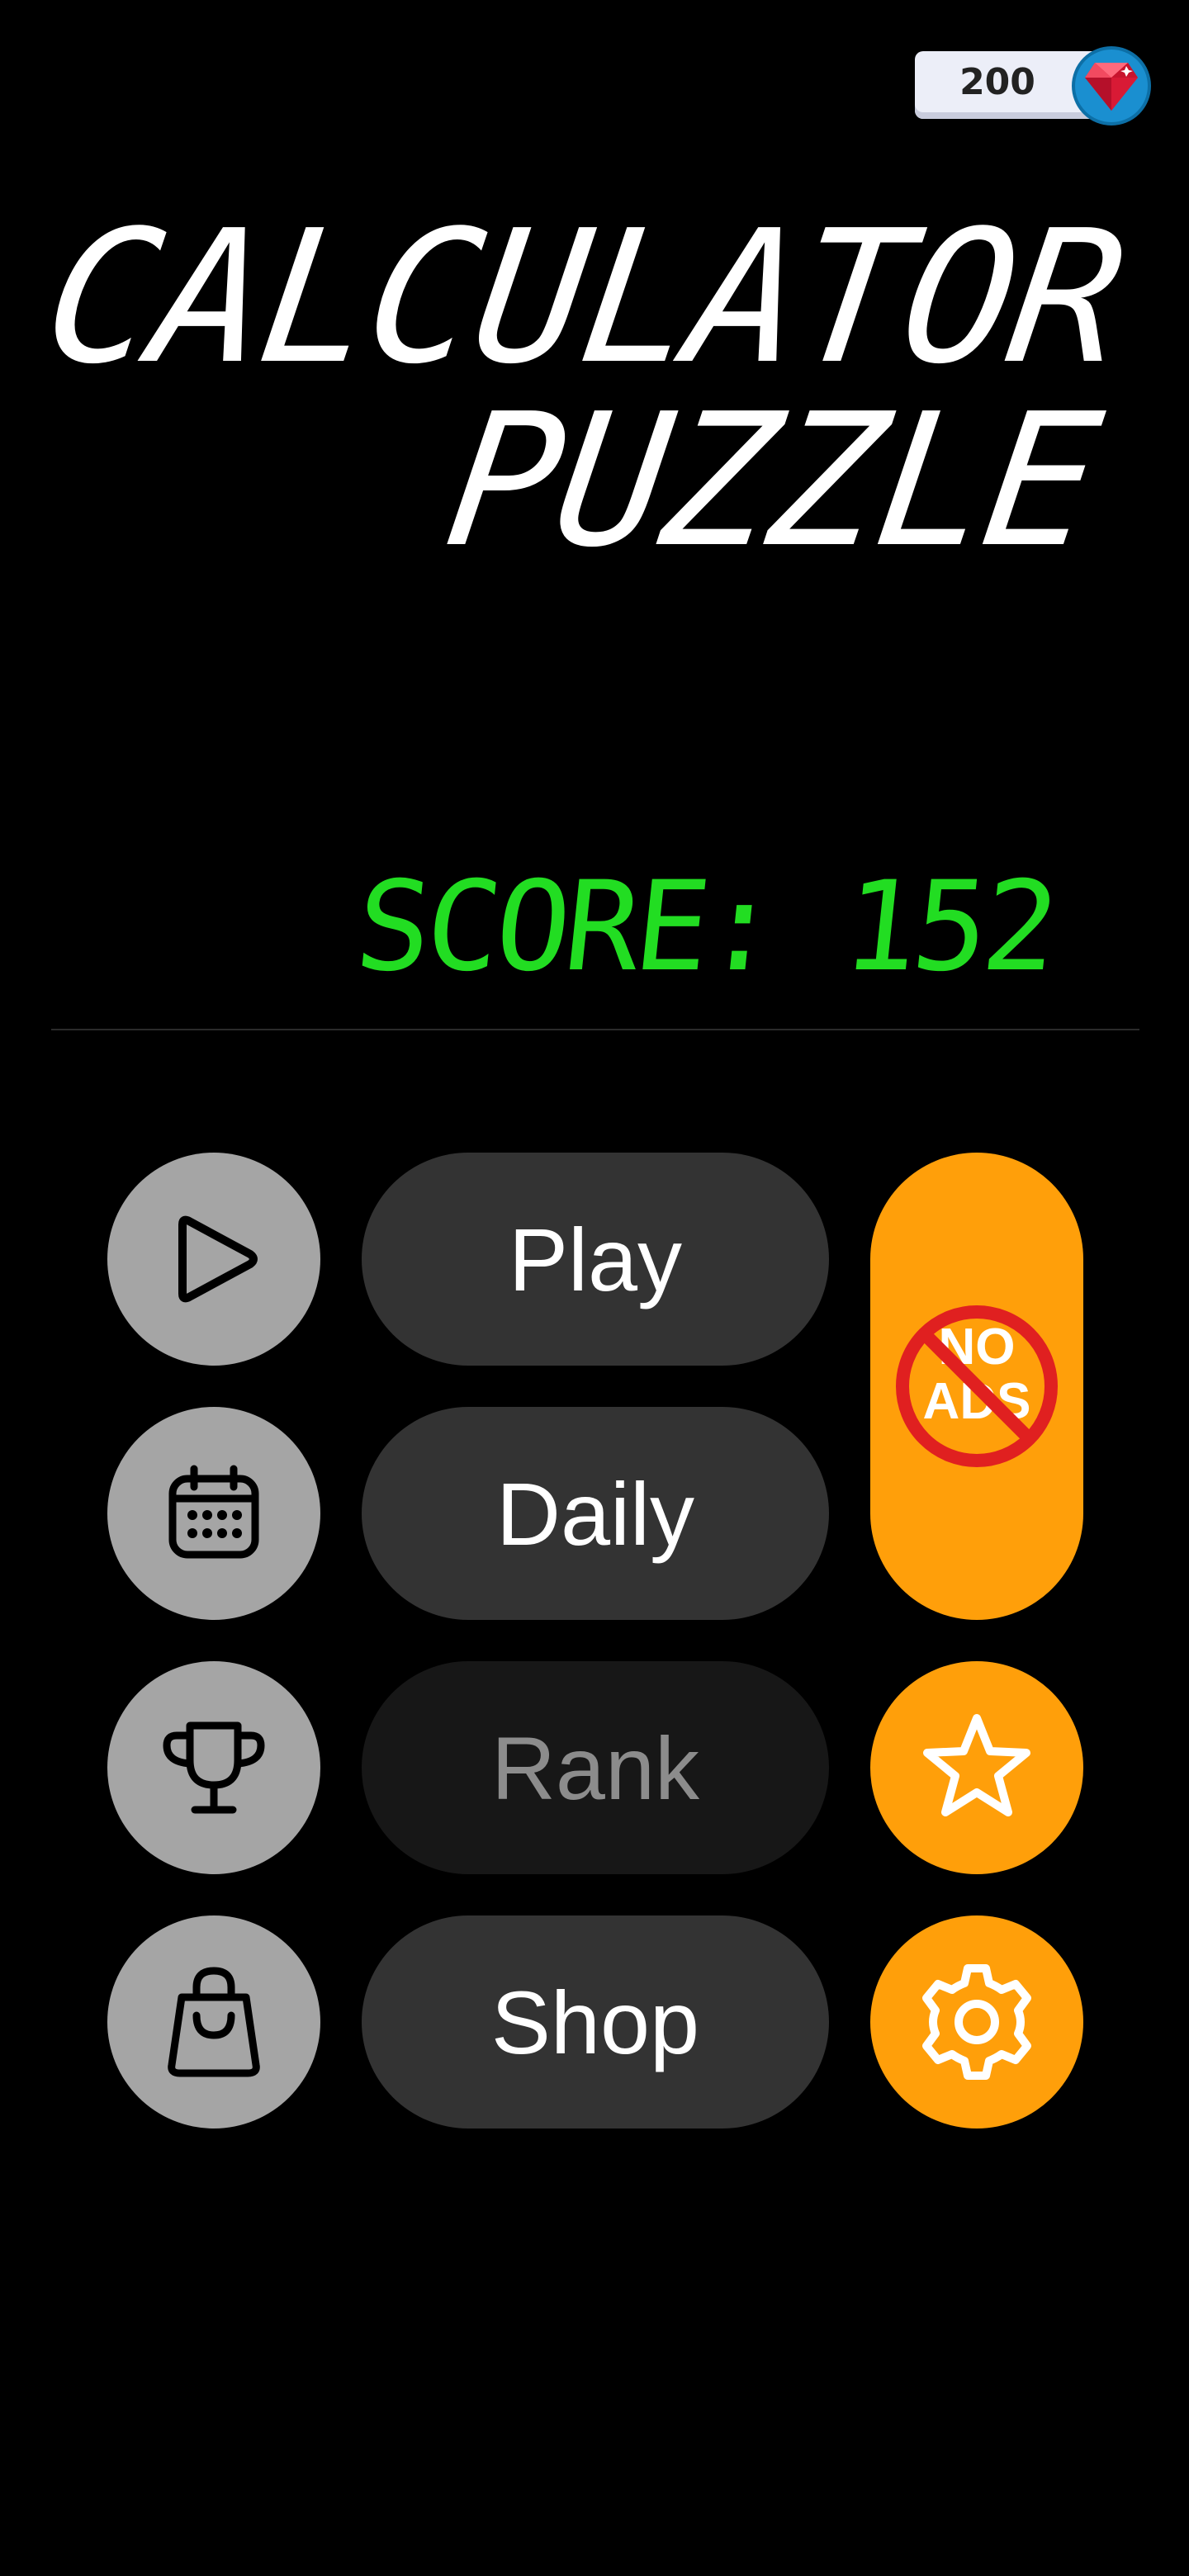 The height and width of the screenshot is (2576, 1189). I want to click on play-icon, so click(218, 1259).